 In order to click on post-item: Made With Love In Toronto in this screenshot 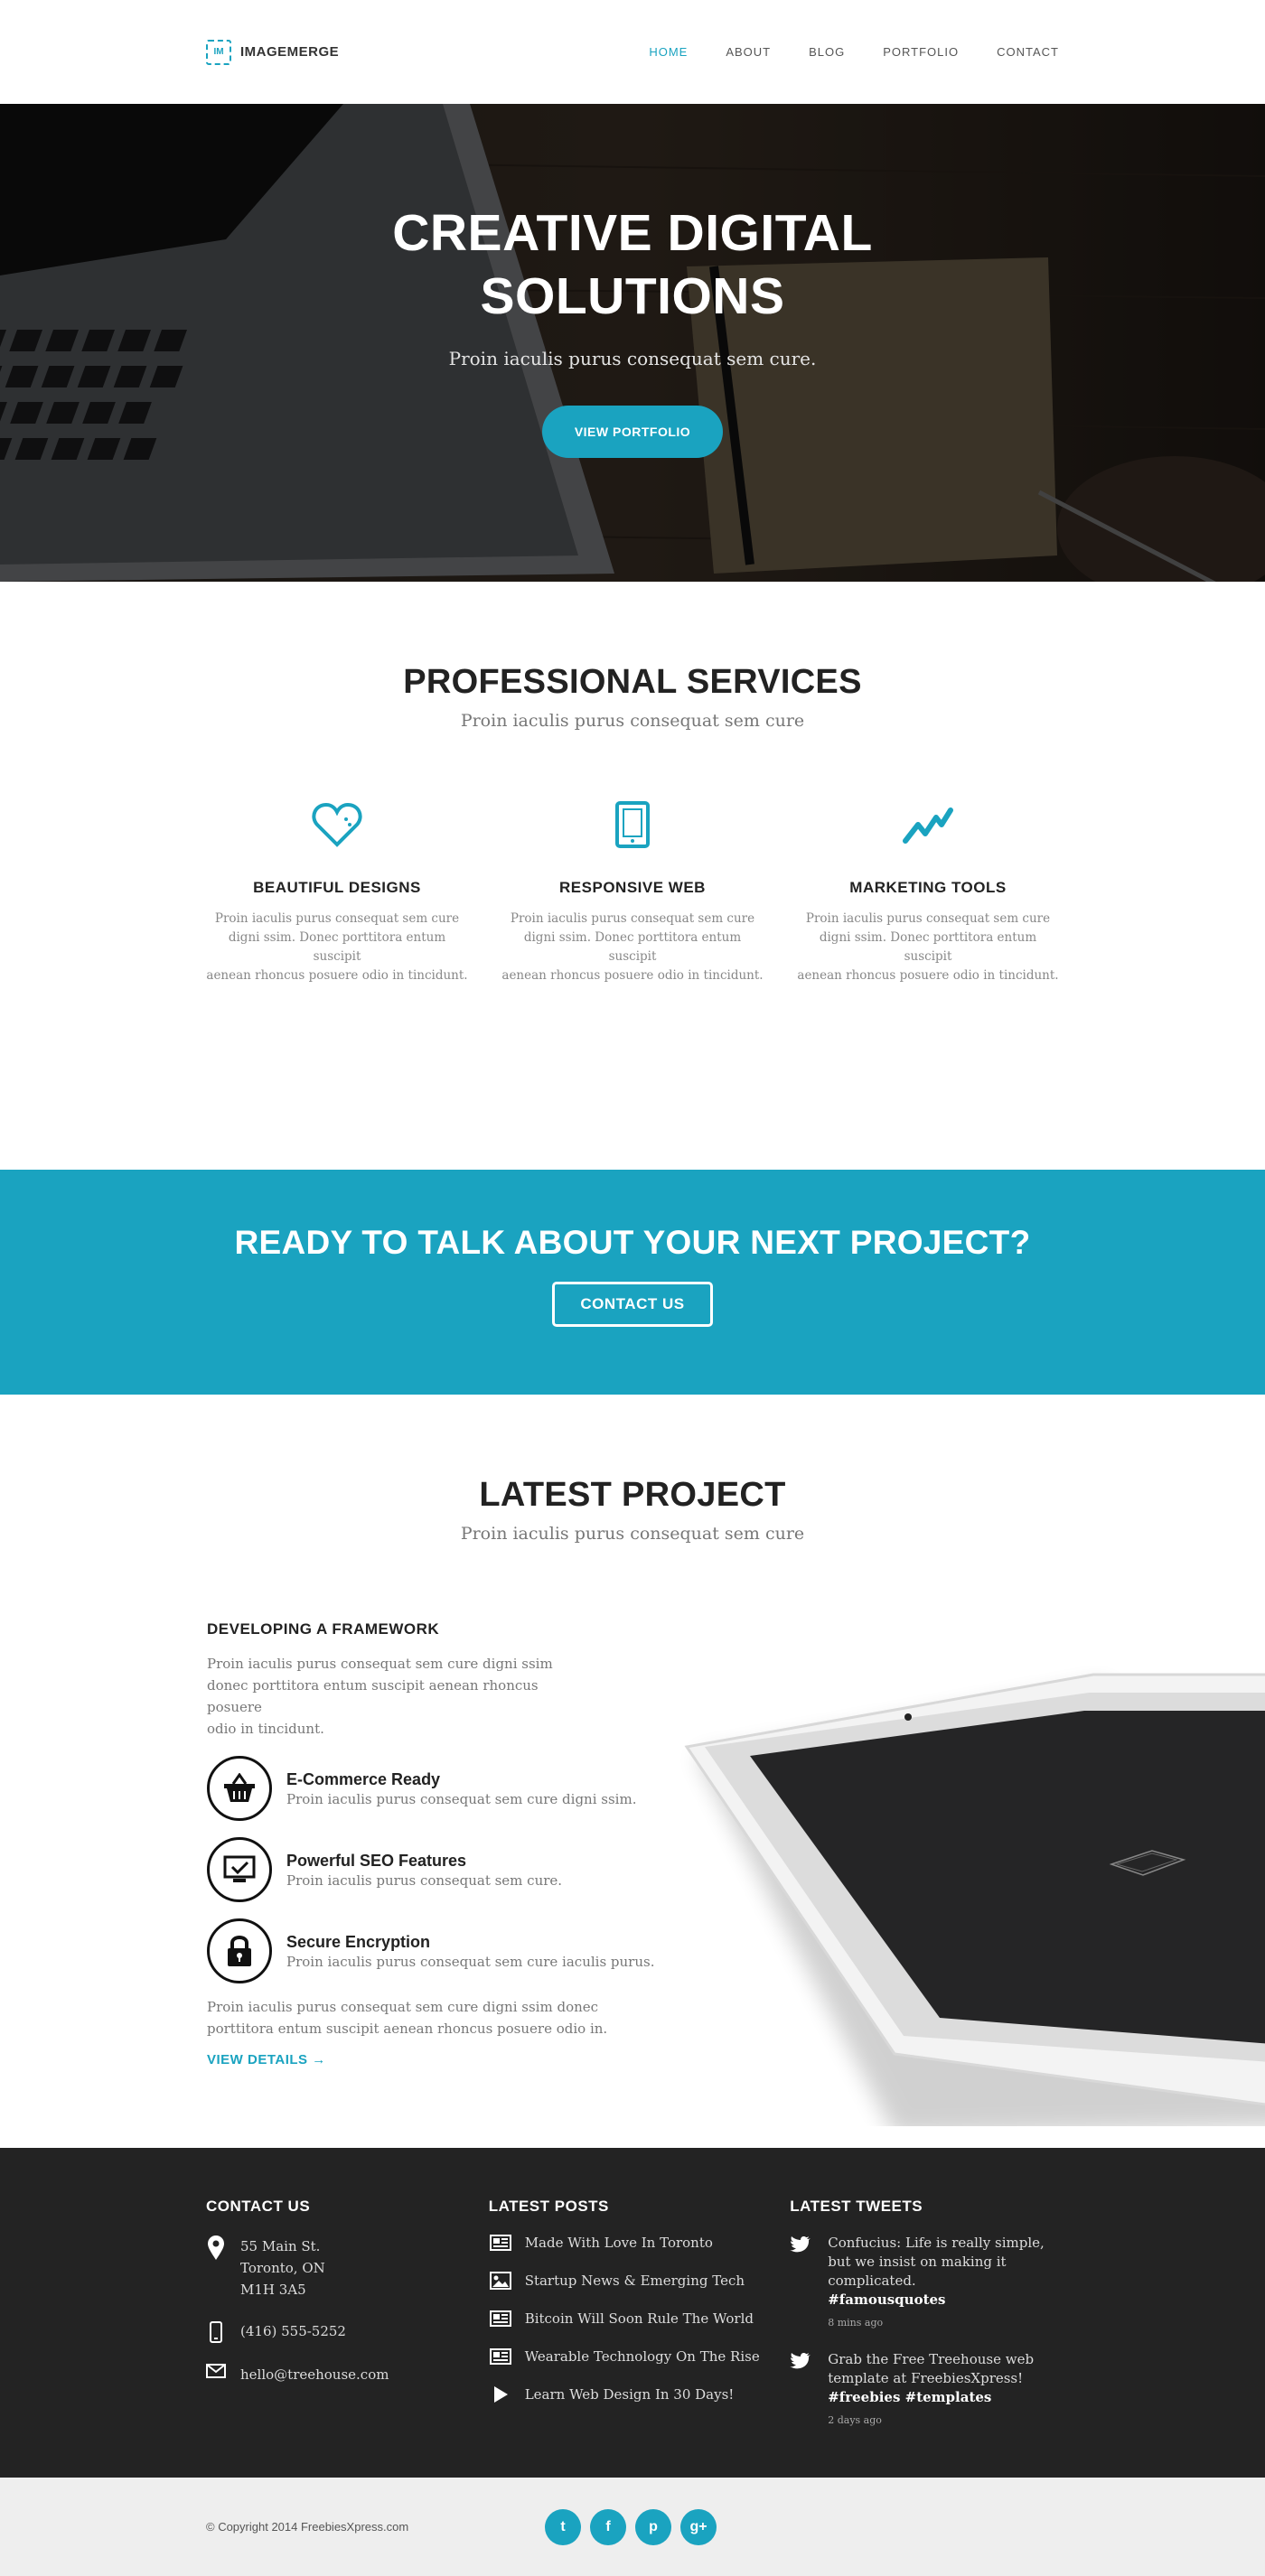, I will do `click(640, 2243)`.